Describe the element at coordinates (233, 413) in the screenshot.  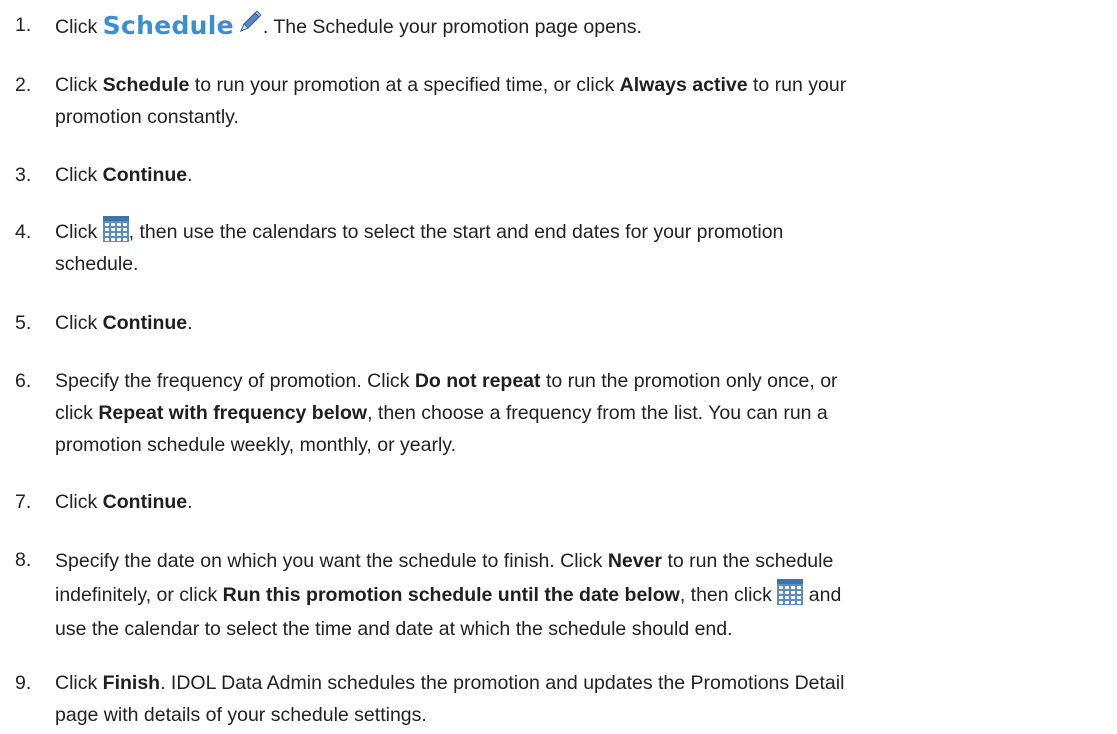
I see `repeat-with-frequency-option: Repeat with frequency below` at that location.